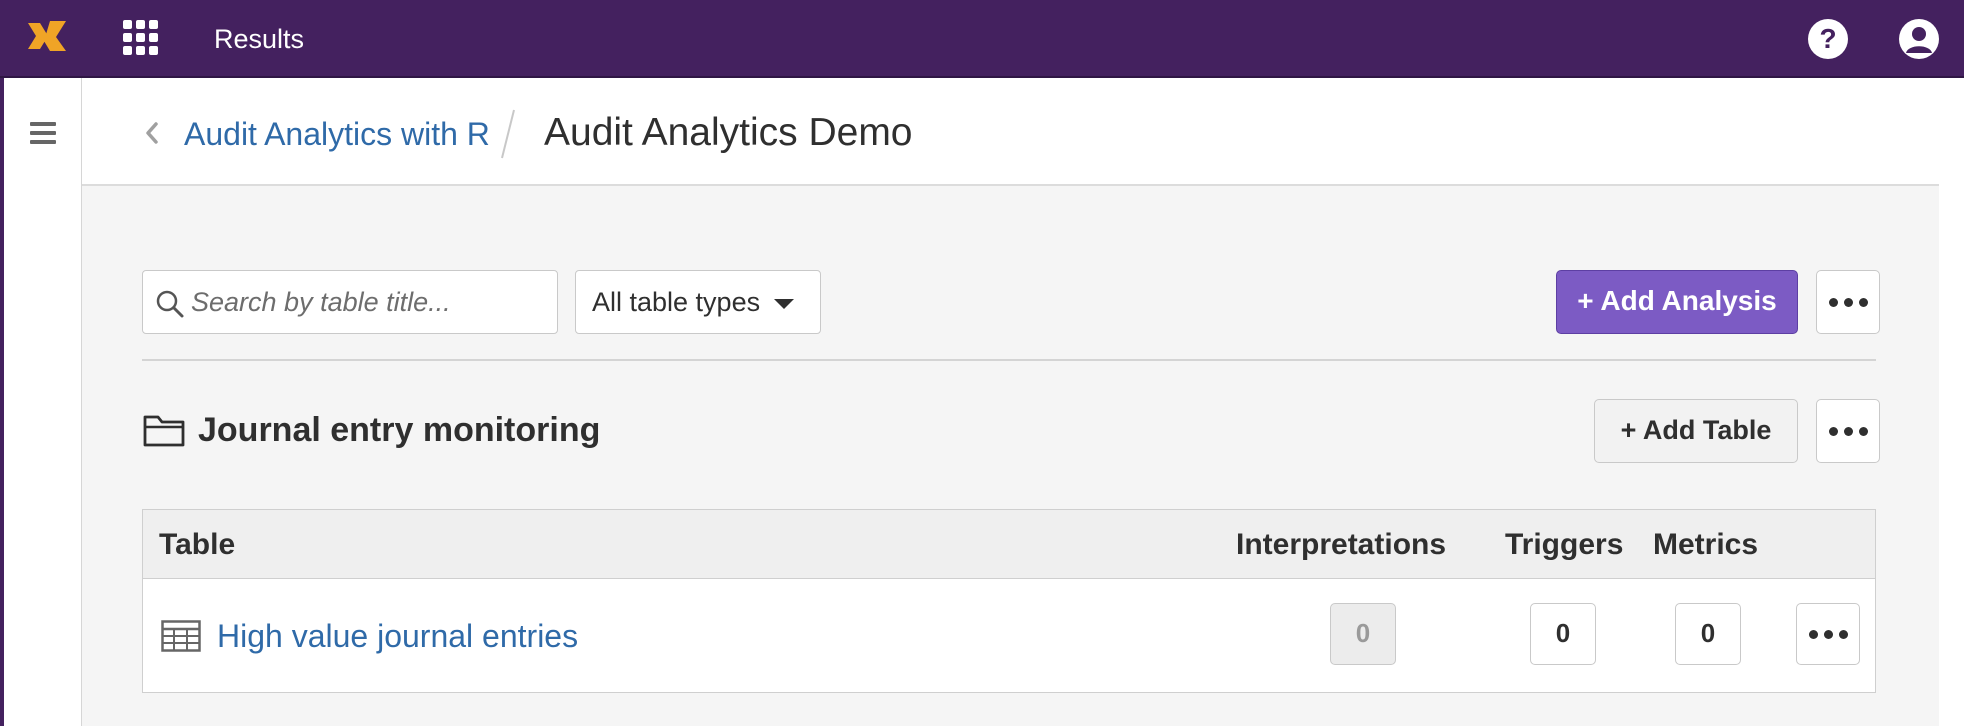 The image size is (1964, 726). I want to click on triggers-count: 0, so click(1563, 634).